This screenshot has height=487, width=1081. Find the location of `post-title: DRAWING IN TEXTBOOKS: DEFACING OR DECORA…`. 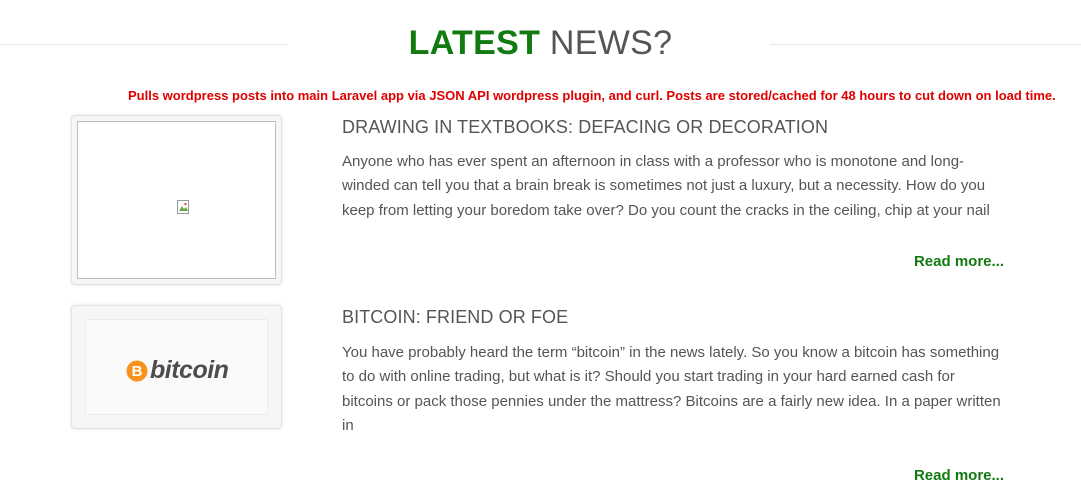

post-title: DRAWING IN TEXTBOOKS: DEFACING OR DECORA… is located at coordinates (585, 127).